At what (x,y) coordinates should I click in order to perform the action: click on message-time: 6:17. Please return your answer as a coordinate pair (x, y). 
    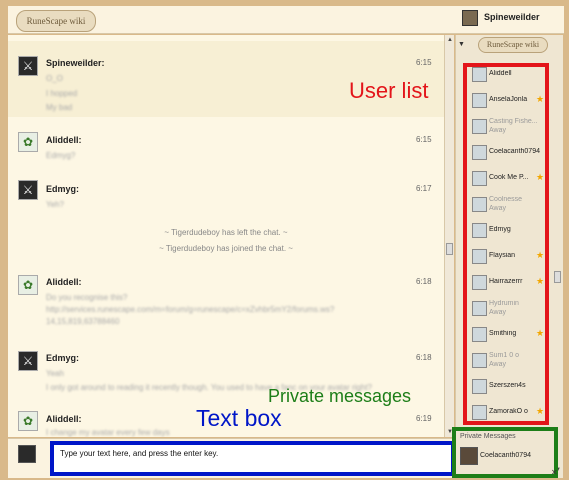
    Looking at the image, I should click on (424, 188).